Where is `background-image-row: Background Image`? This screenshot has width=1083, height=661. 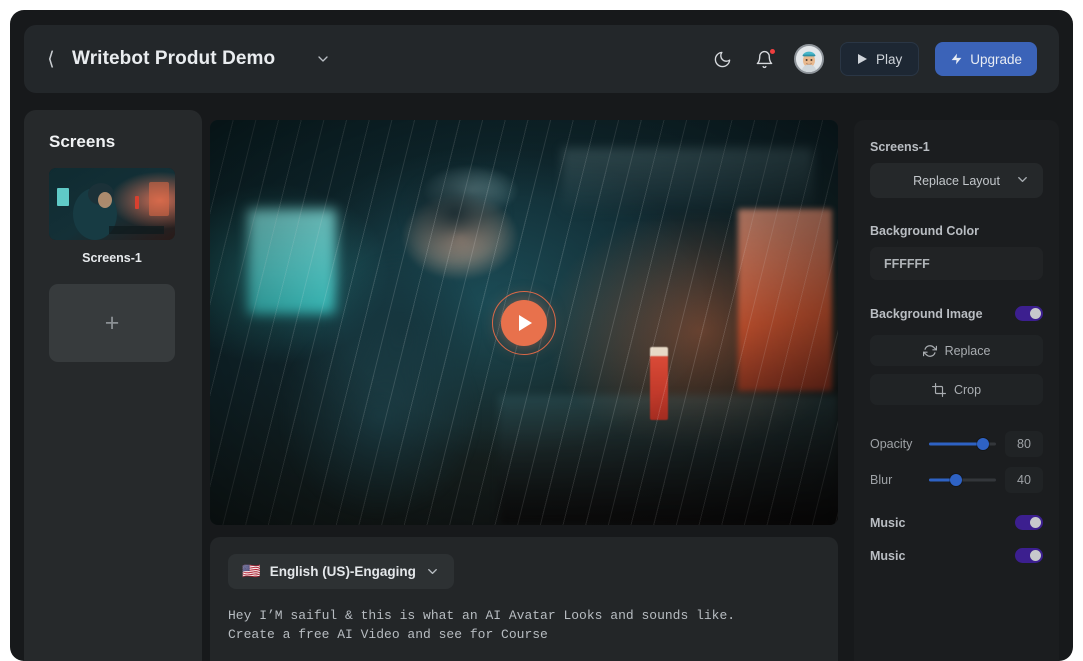
background-image-row: Background Image is located at coordinates (956, 313).